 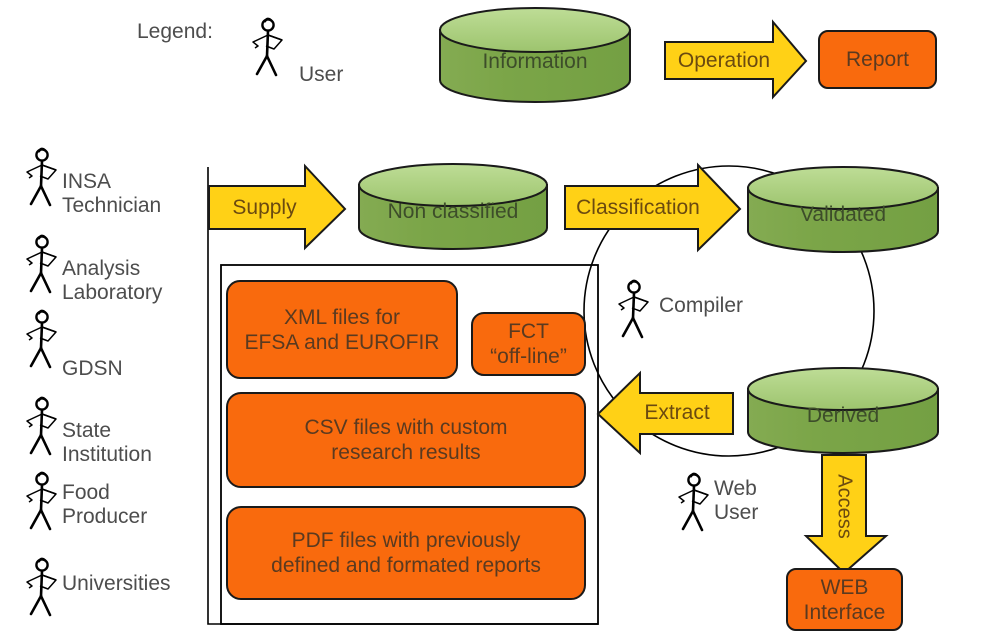 I want to click on legend-operation-arrow, so click(x=736, y=59).